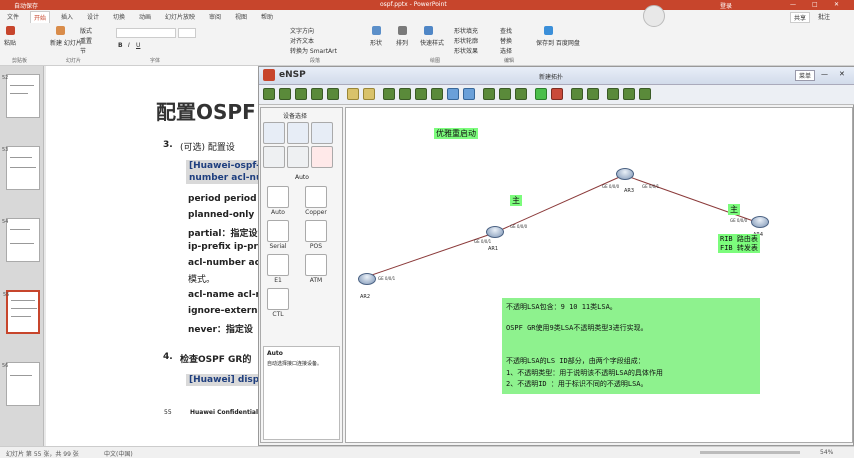  Describe the element at coordinates (146, 33) in the screenshot. I see `font-name-select` at that location.